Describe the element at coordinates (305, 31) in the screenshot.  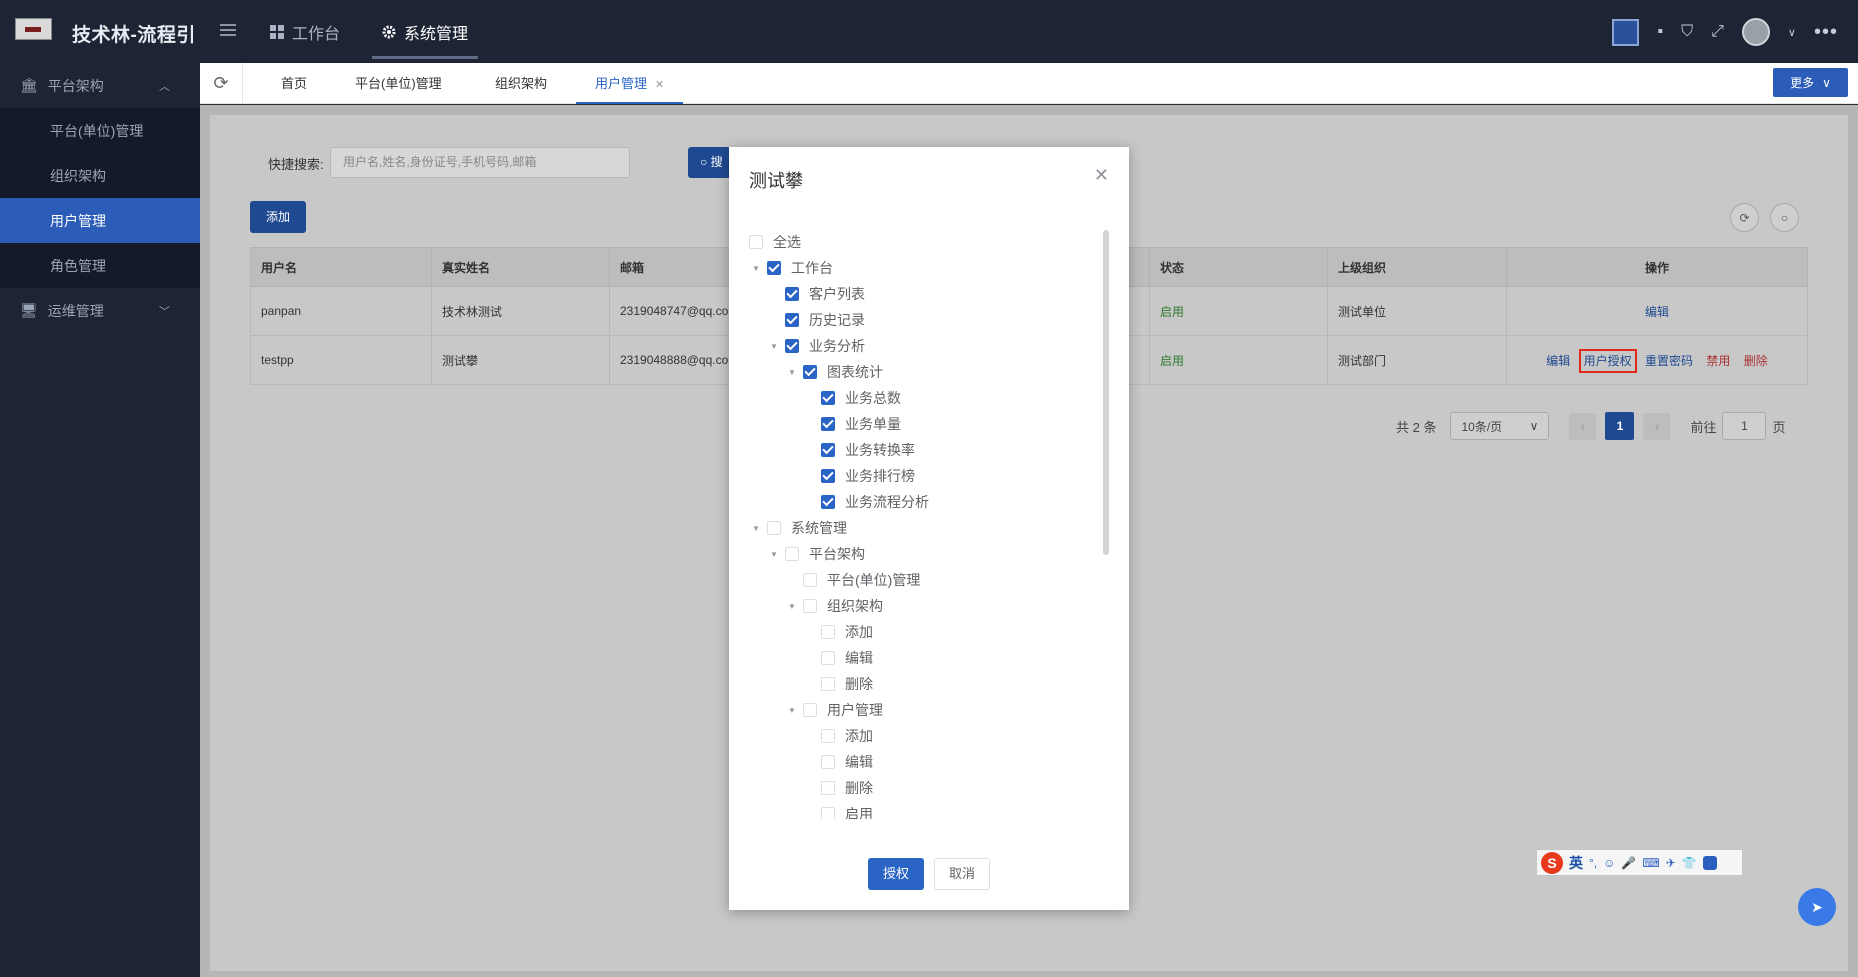
I see `top-nav-workbench: 工作台` at that location.